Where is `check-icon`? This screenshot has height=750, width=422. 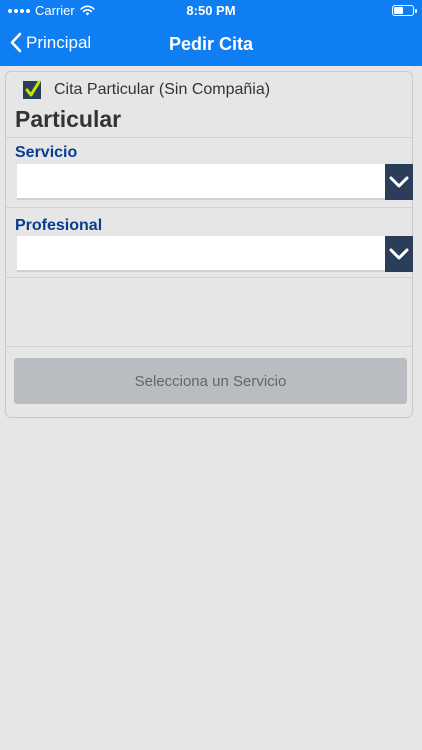
check-icon is located at coordinates (33, 88).